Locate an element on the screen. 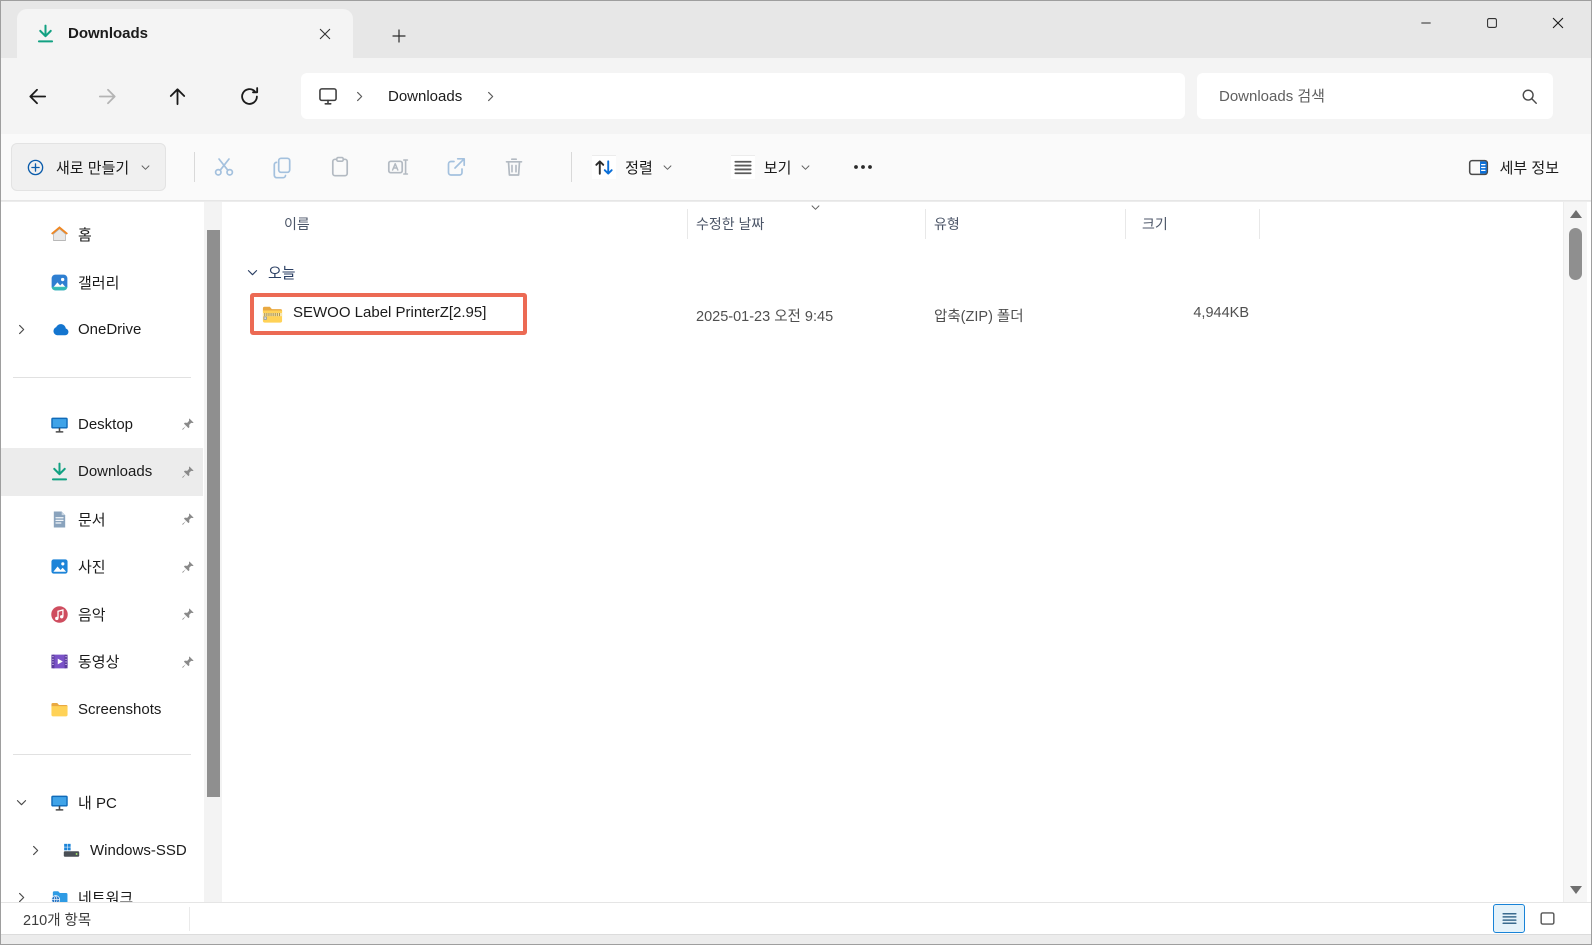 Image resolution: width=1592 pixels, height=945 pixels. thumbnails-view-button is located at coordinates (1547, 918).